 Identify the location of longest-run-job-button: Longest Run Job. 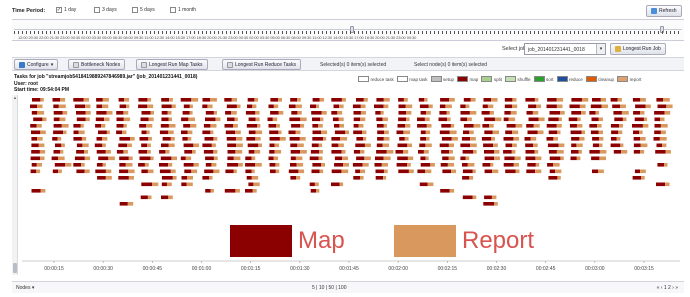
(638, 49).